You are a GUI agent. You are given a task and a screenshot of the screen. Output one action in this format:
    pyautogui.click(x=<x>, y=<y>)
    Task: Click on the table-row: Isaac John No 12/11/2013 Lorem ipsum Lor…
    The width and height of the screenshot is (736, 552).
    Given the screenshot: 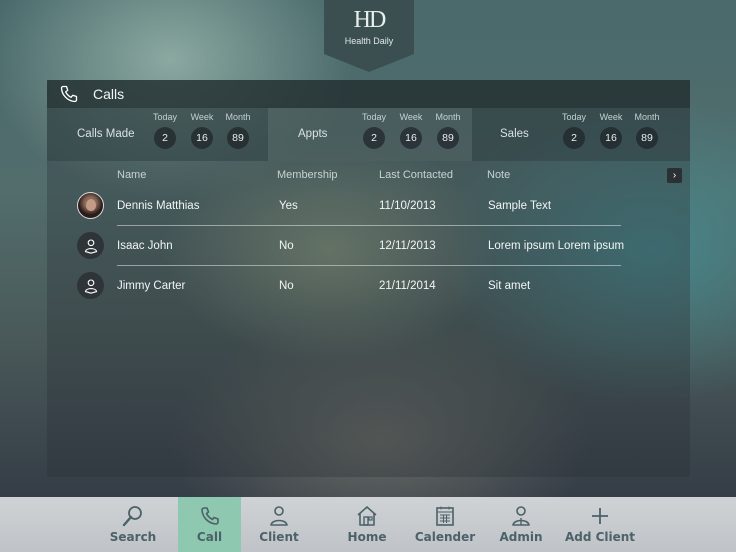 What is the action you would take?
    pyautogui.click(x=368, y=250)
    